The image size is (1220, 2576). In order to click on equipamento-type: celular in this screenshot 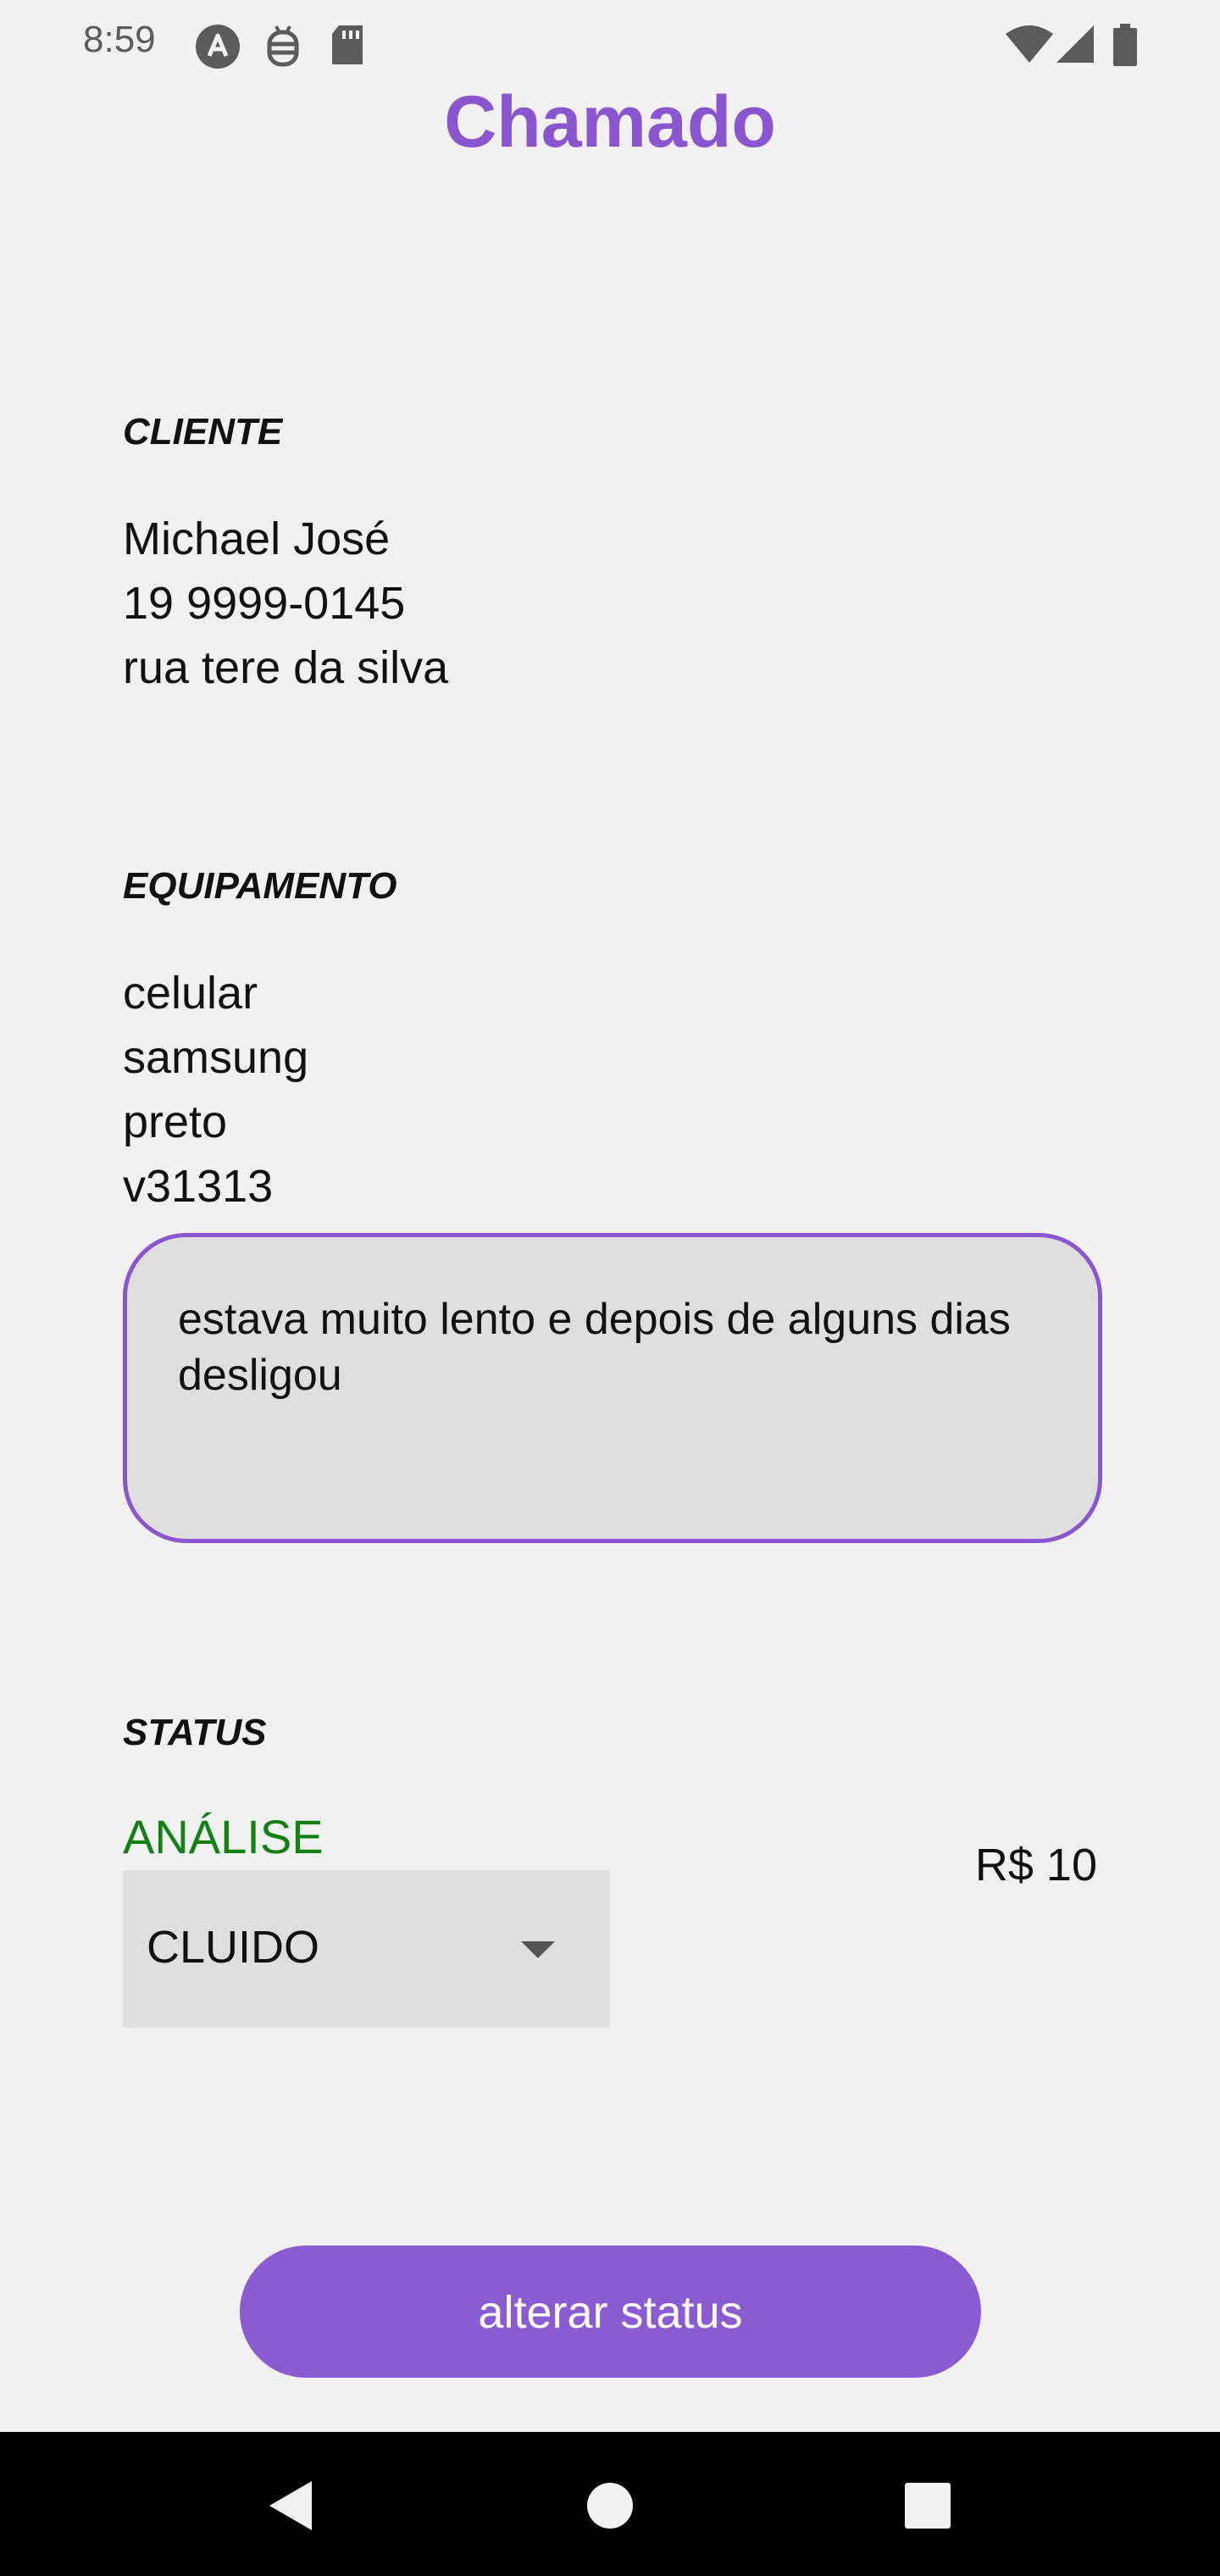, I will do `click(190, 993)`.